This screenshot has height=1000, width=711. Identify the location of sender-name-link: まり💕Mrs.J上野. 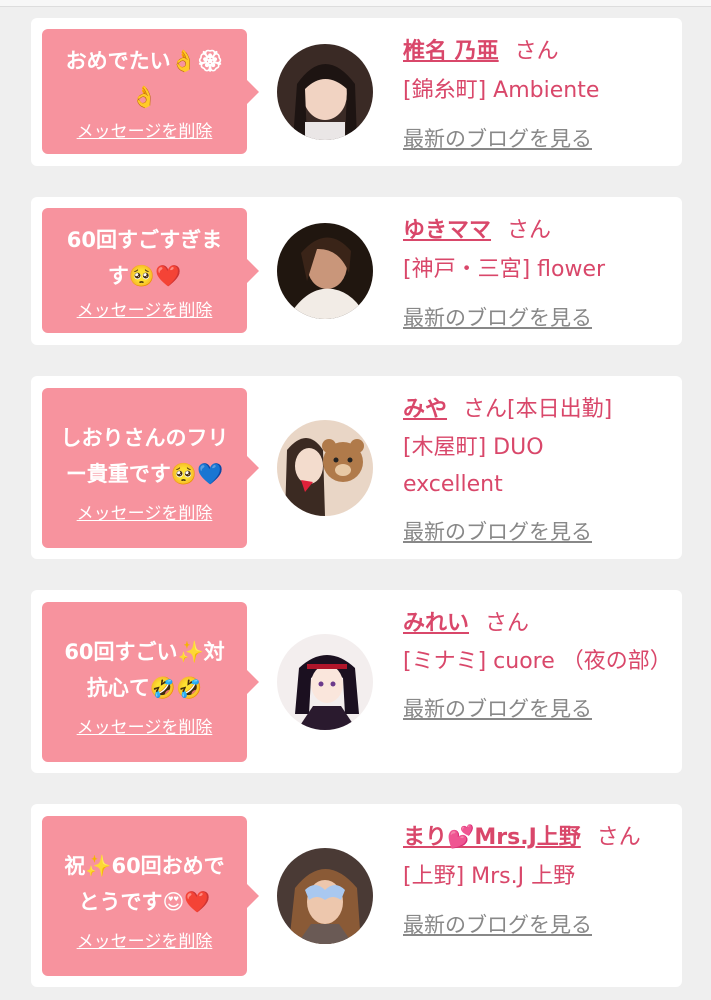
(492, 837).